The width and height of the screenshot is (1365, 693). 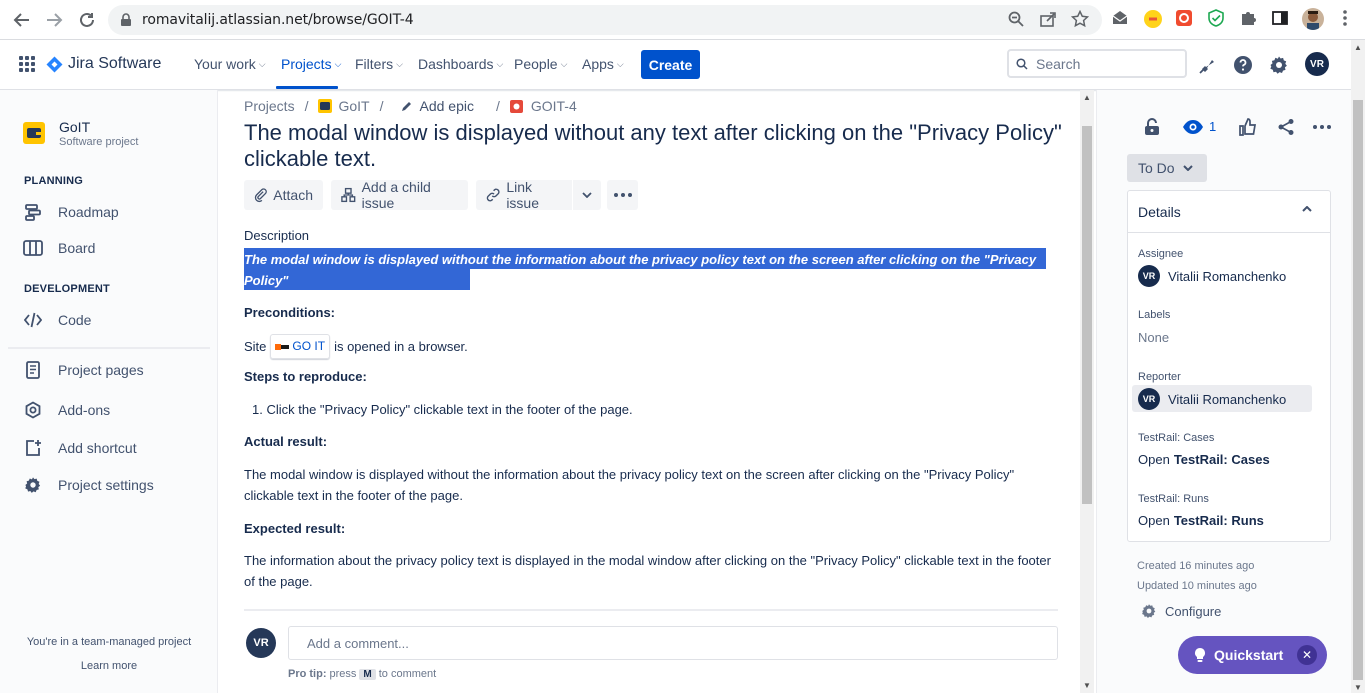 I want to click on sidebar-item-roadmap: Roadmap, so click(x=70, y=212).